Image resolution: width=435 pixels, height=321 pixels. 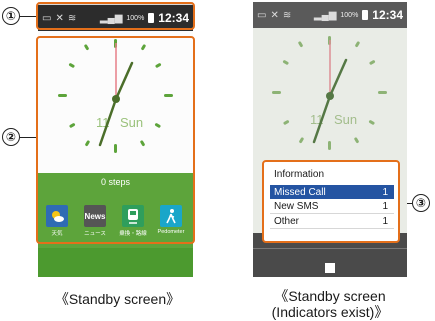 I want to click on status-time: 12:34, so click(x=387, y=15).